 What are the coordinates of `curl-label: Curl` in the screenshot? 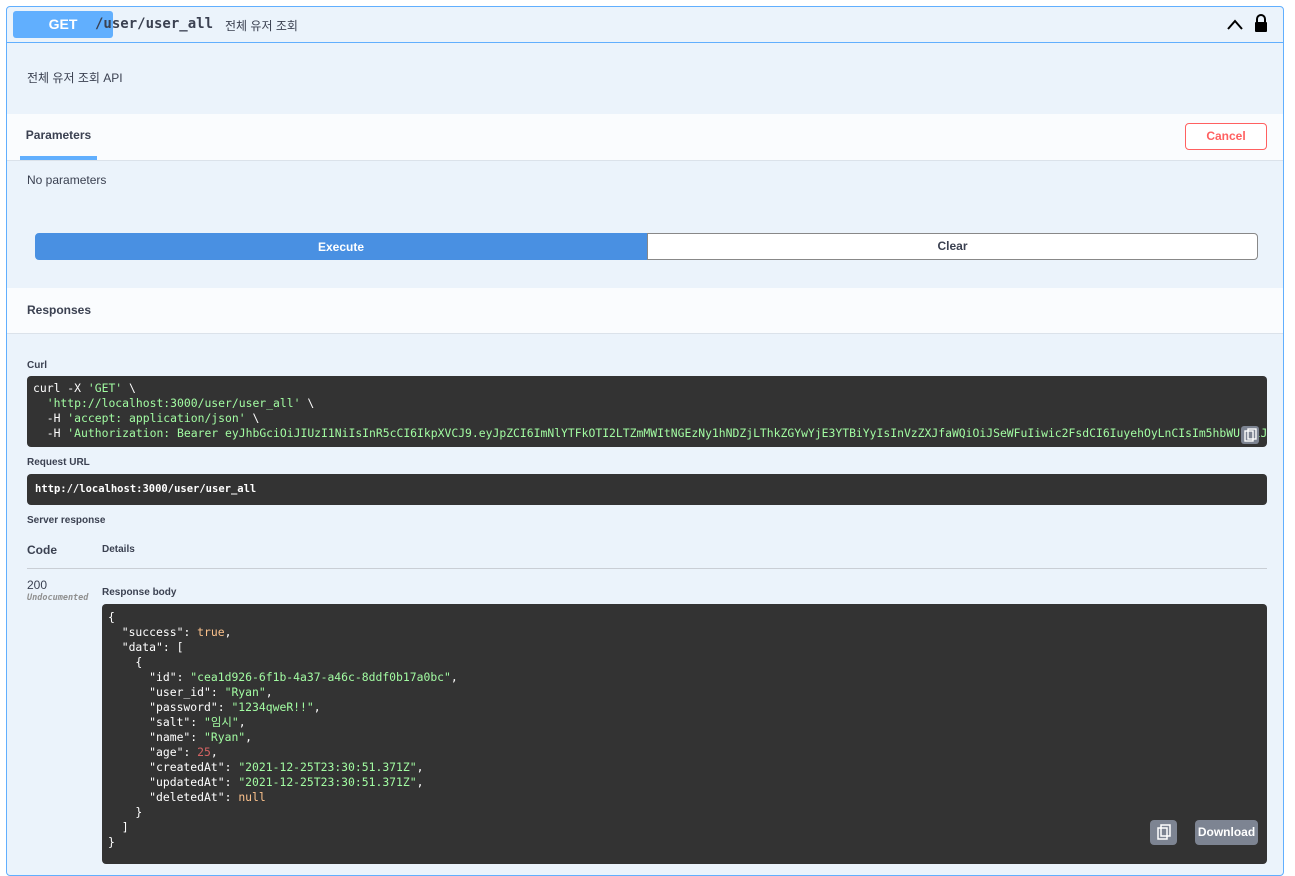 It's located at (37, 365).